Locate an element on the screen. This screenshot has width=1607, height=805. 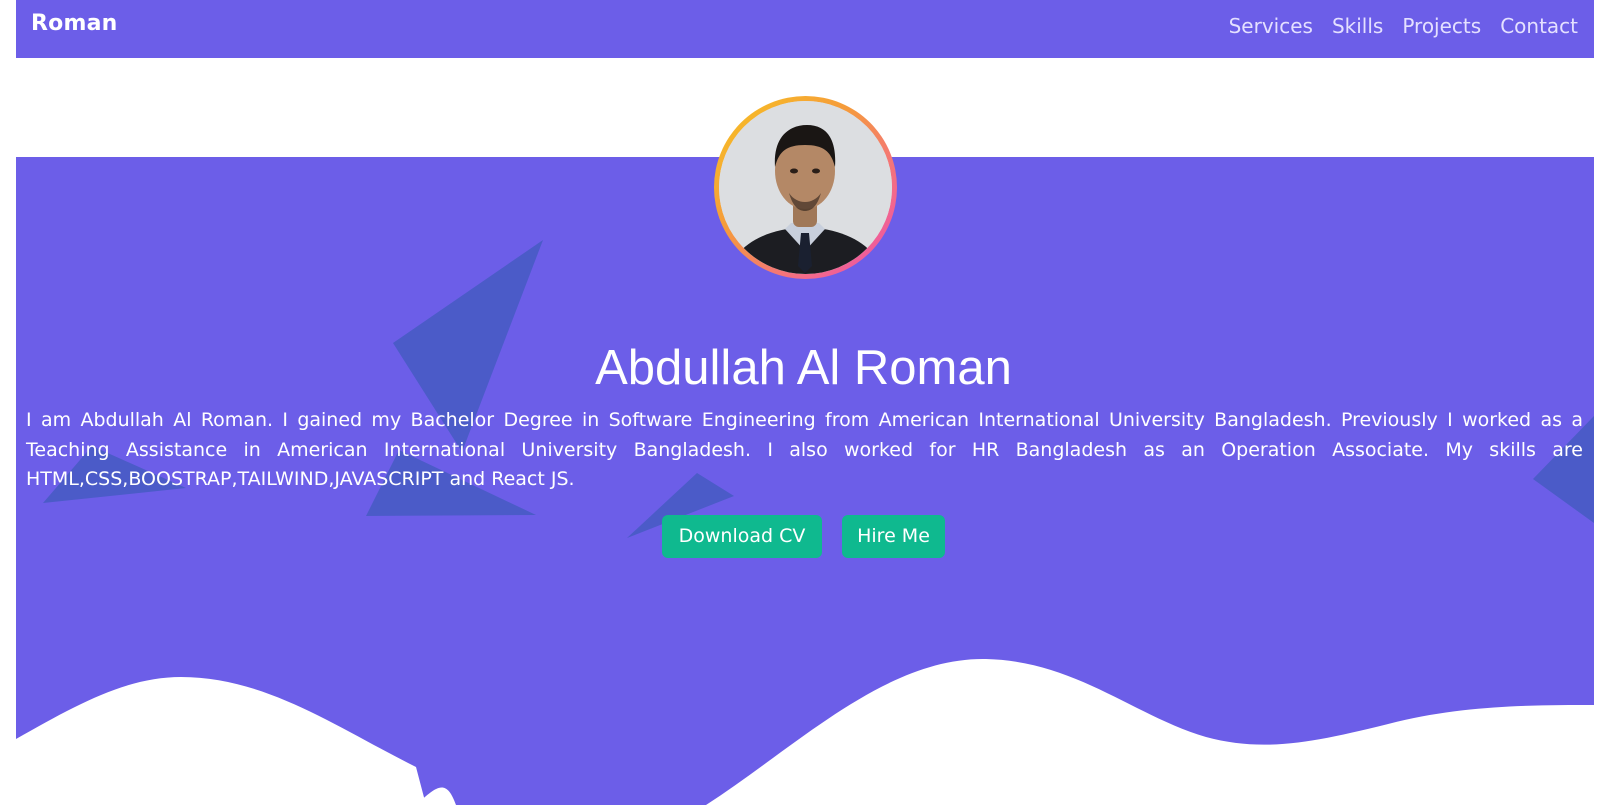
hero-actions: Download CV Hire Me is located at coordinates (803, 536).